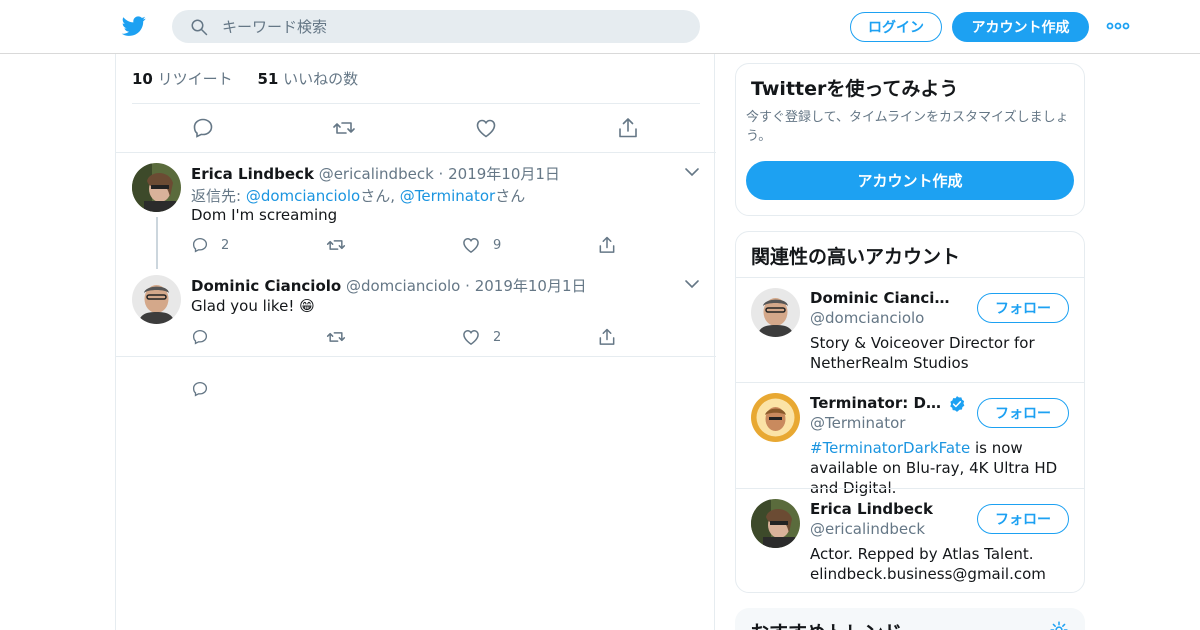  Describe the element at coordinates (856, 257) in the screenshot. I see `related-accounts-title: 関連性の高いアカウント` at that location.